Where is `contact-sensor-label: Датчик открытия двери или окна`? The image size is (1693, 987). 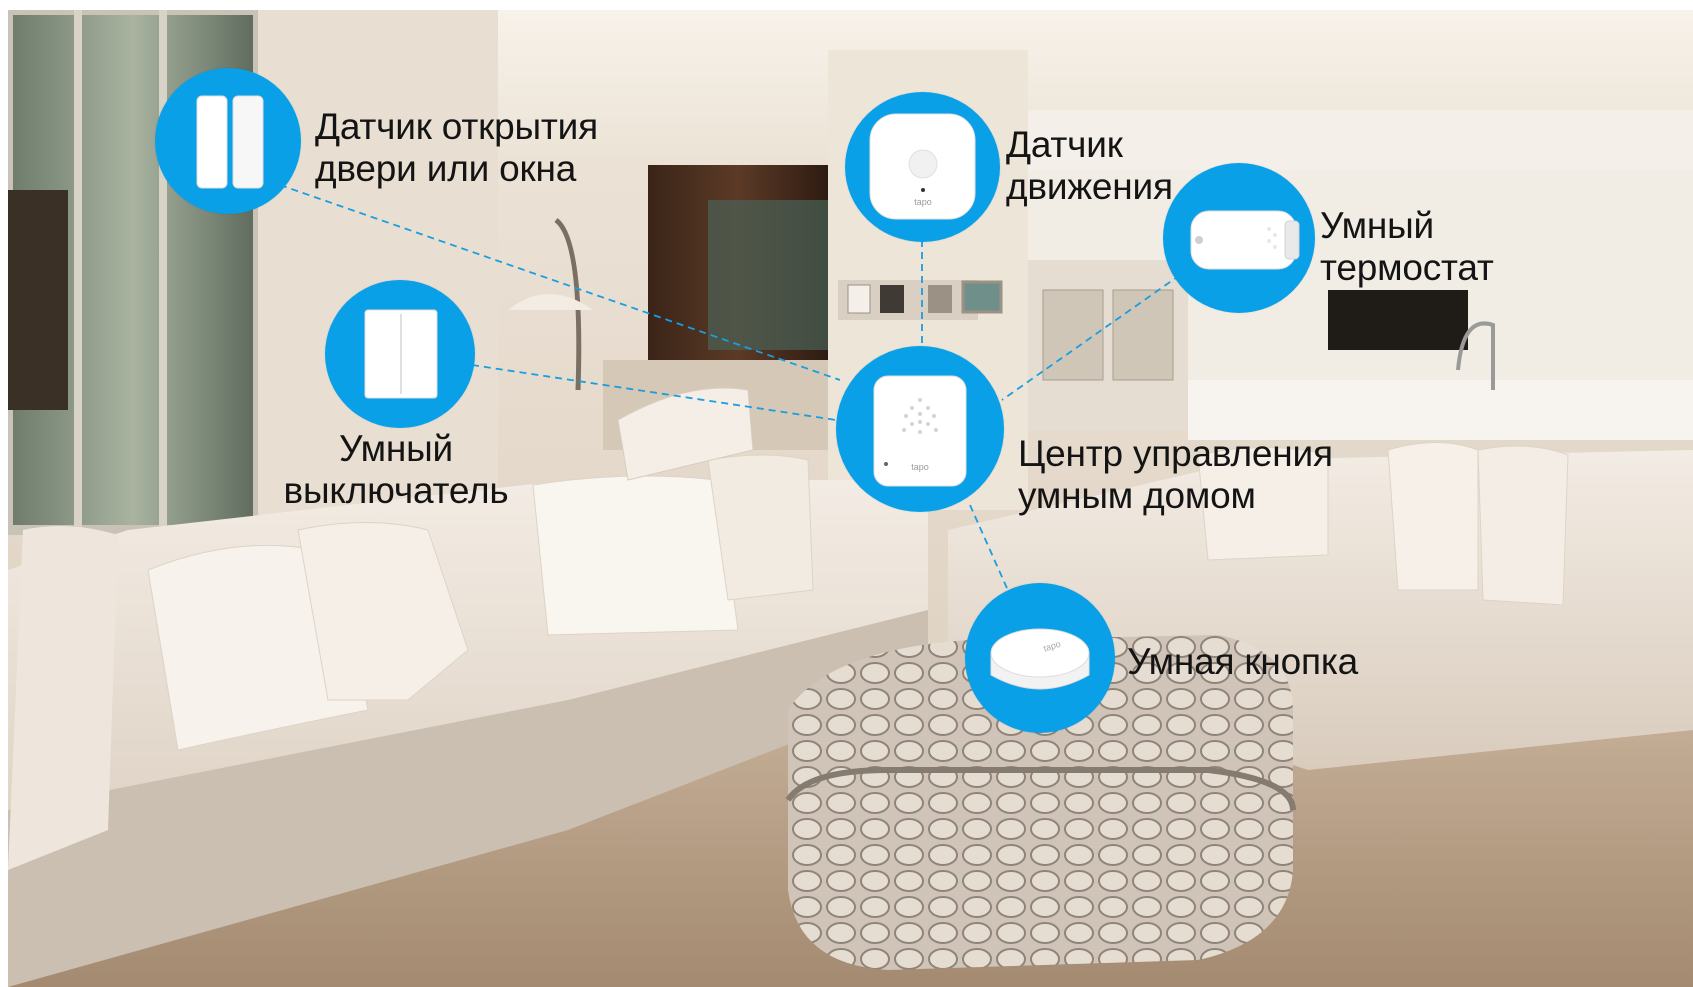
contact-sensor-label: Датчик открытия двери или окна is located at coordinates (456, 148).